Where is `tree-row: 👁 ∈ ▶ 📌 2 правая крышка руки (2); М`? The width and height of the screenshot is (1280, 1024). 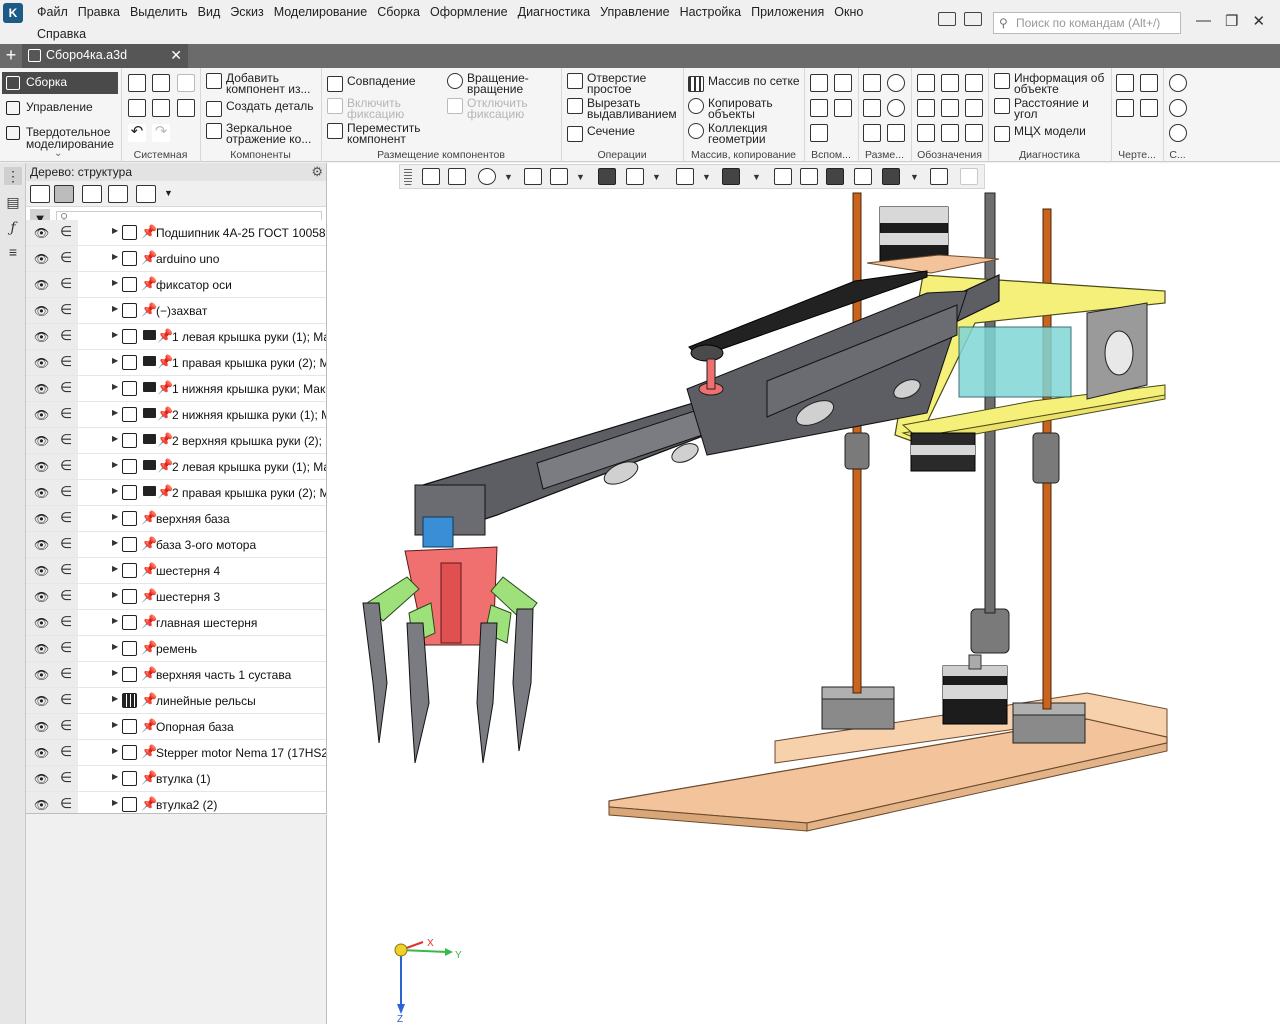
tree-row: 👁 ∈ ▶ 📌 2 правая крышка руки (2); М is located at coordinates (176, 493).